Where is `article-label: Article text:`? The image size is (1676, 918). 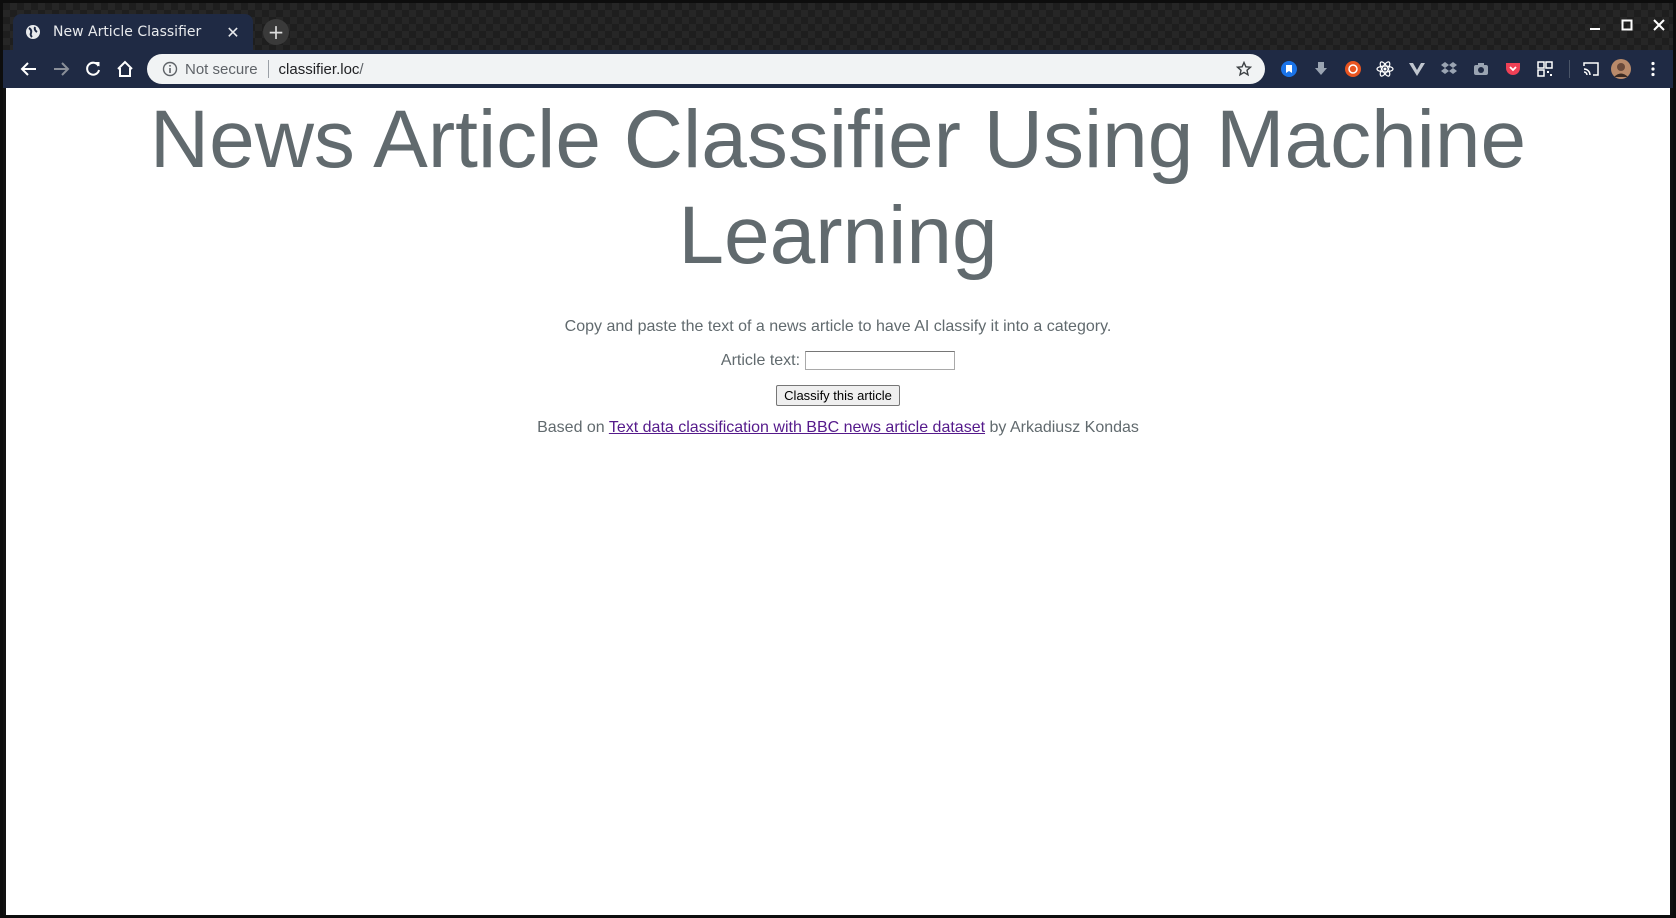 article-label: Article text: is located at coordinates (760, 360).